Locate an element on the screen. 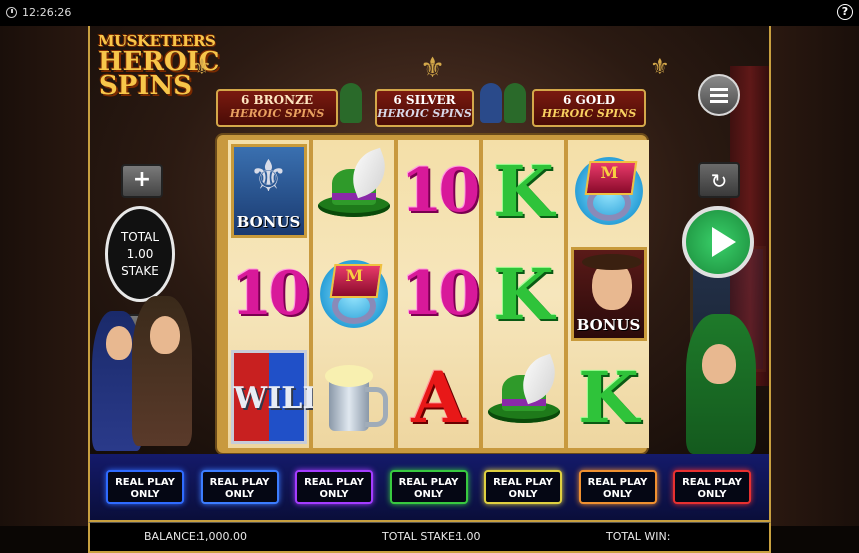 Image resolution: width=859 pixels, height=553 pixels. clock-time: 12:26:26 is located at coordinates (47, 12).